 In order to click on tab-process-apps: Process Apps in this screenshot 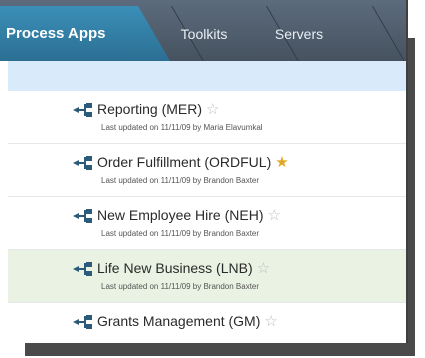, I will do `click(85, 33)`.